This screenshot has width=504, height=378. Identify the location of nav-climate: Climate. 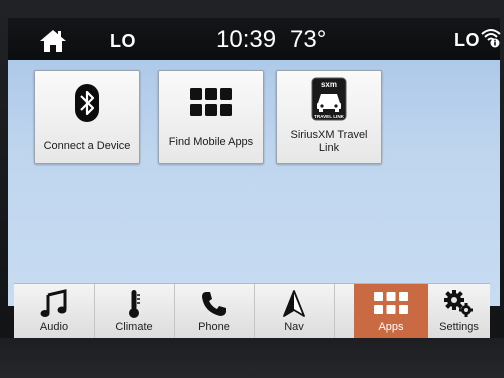
(134, 311).